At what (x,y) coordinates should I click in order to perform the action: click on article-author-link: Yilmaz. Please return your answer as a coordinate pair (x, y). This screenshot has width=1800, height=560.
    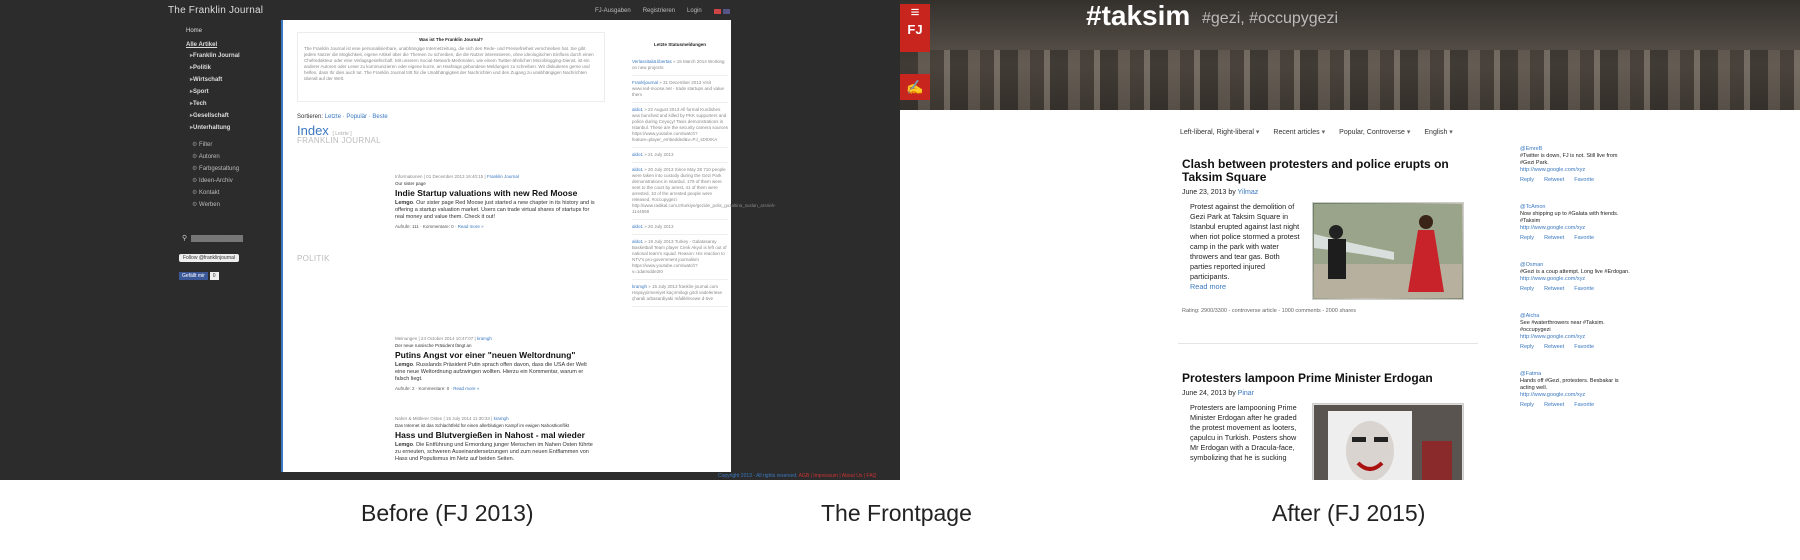
    Looking at the image, I should click on (1248, 192).